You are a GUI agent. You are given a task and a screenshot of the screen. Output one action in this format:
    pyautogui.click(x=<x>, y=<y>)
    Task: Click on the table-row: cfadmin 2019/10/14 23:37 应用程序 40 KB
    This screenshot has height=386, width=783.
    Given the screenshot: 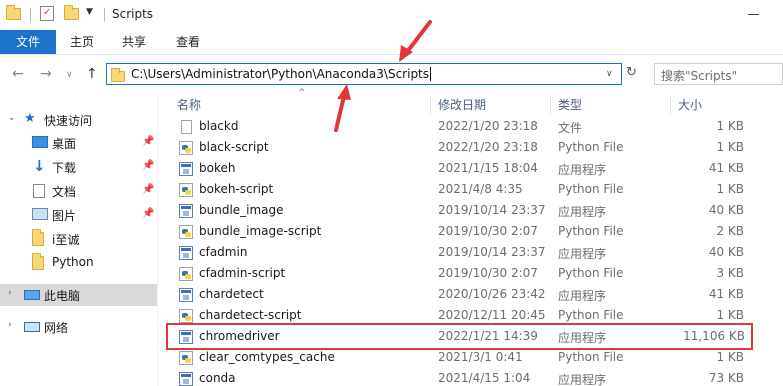 What is the action you would take?
    pyautogui.click(x=460, y=252)
    